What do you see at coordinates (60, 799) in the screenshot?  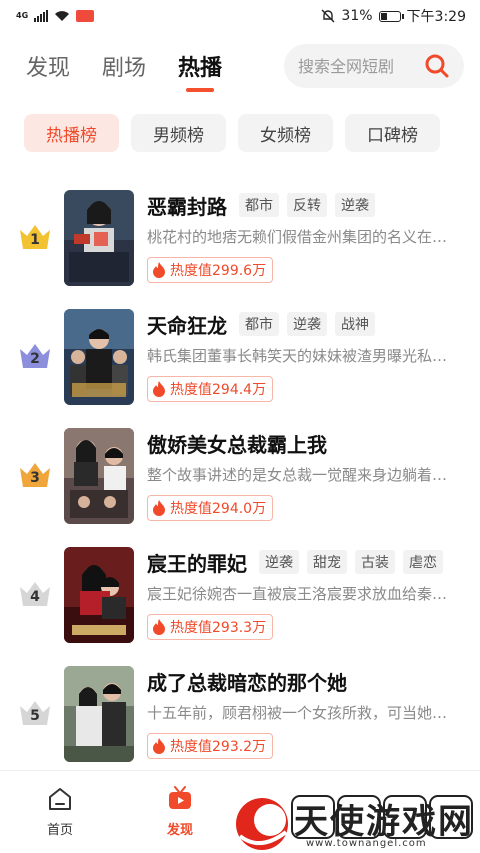 I see `home-icon` at bounding box center [60, 799].